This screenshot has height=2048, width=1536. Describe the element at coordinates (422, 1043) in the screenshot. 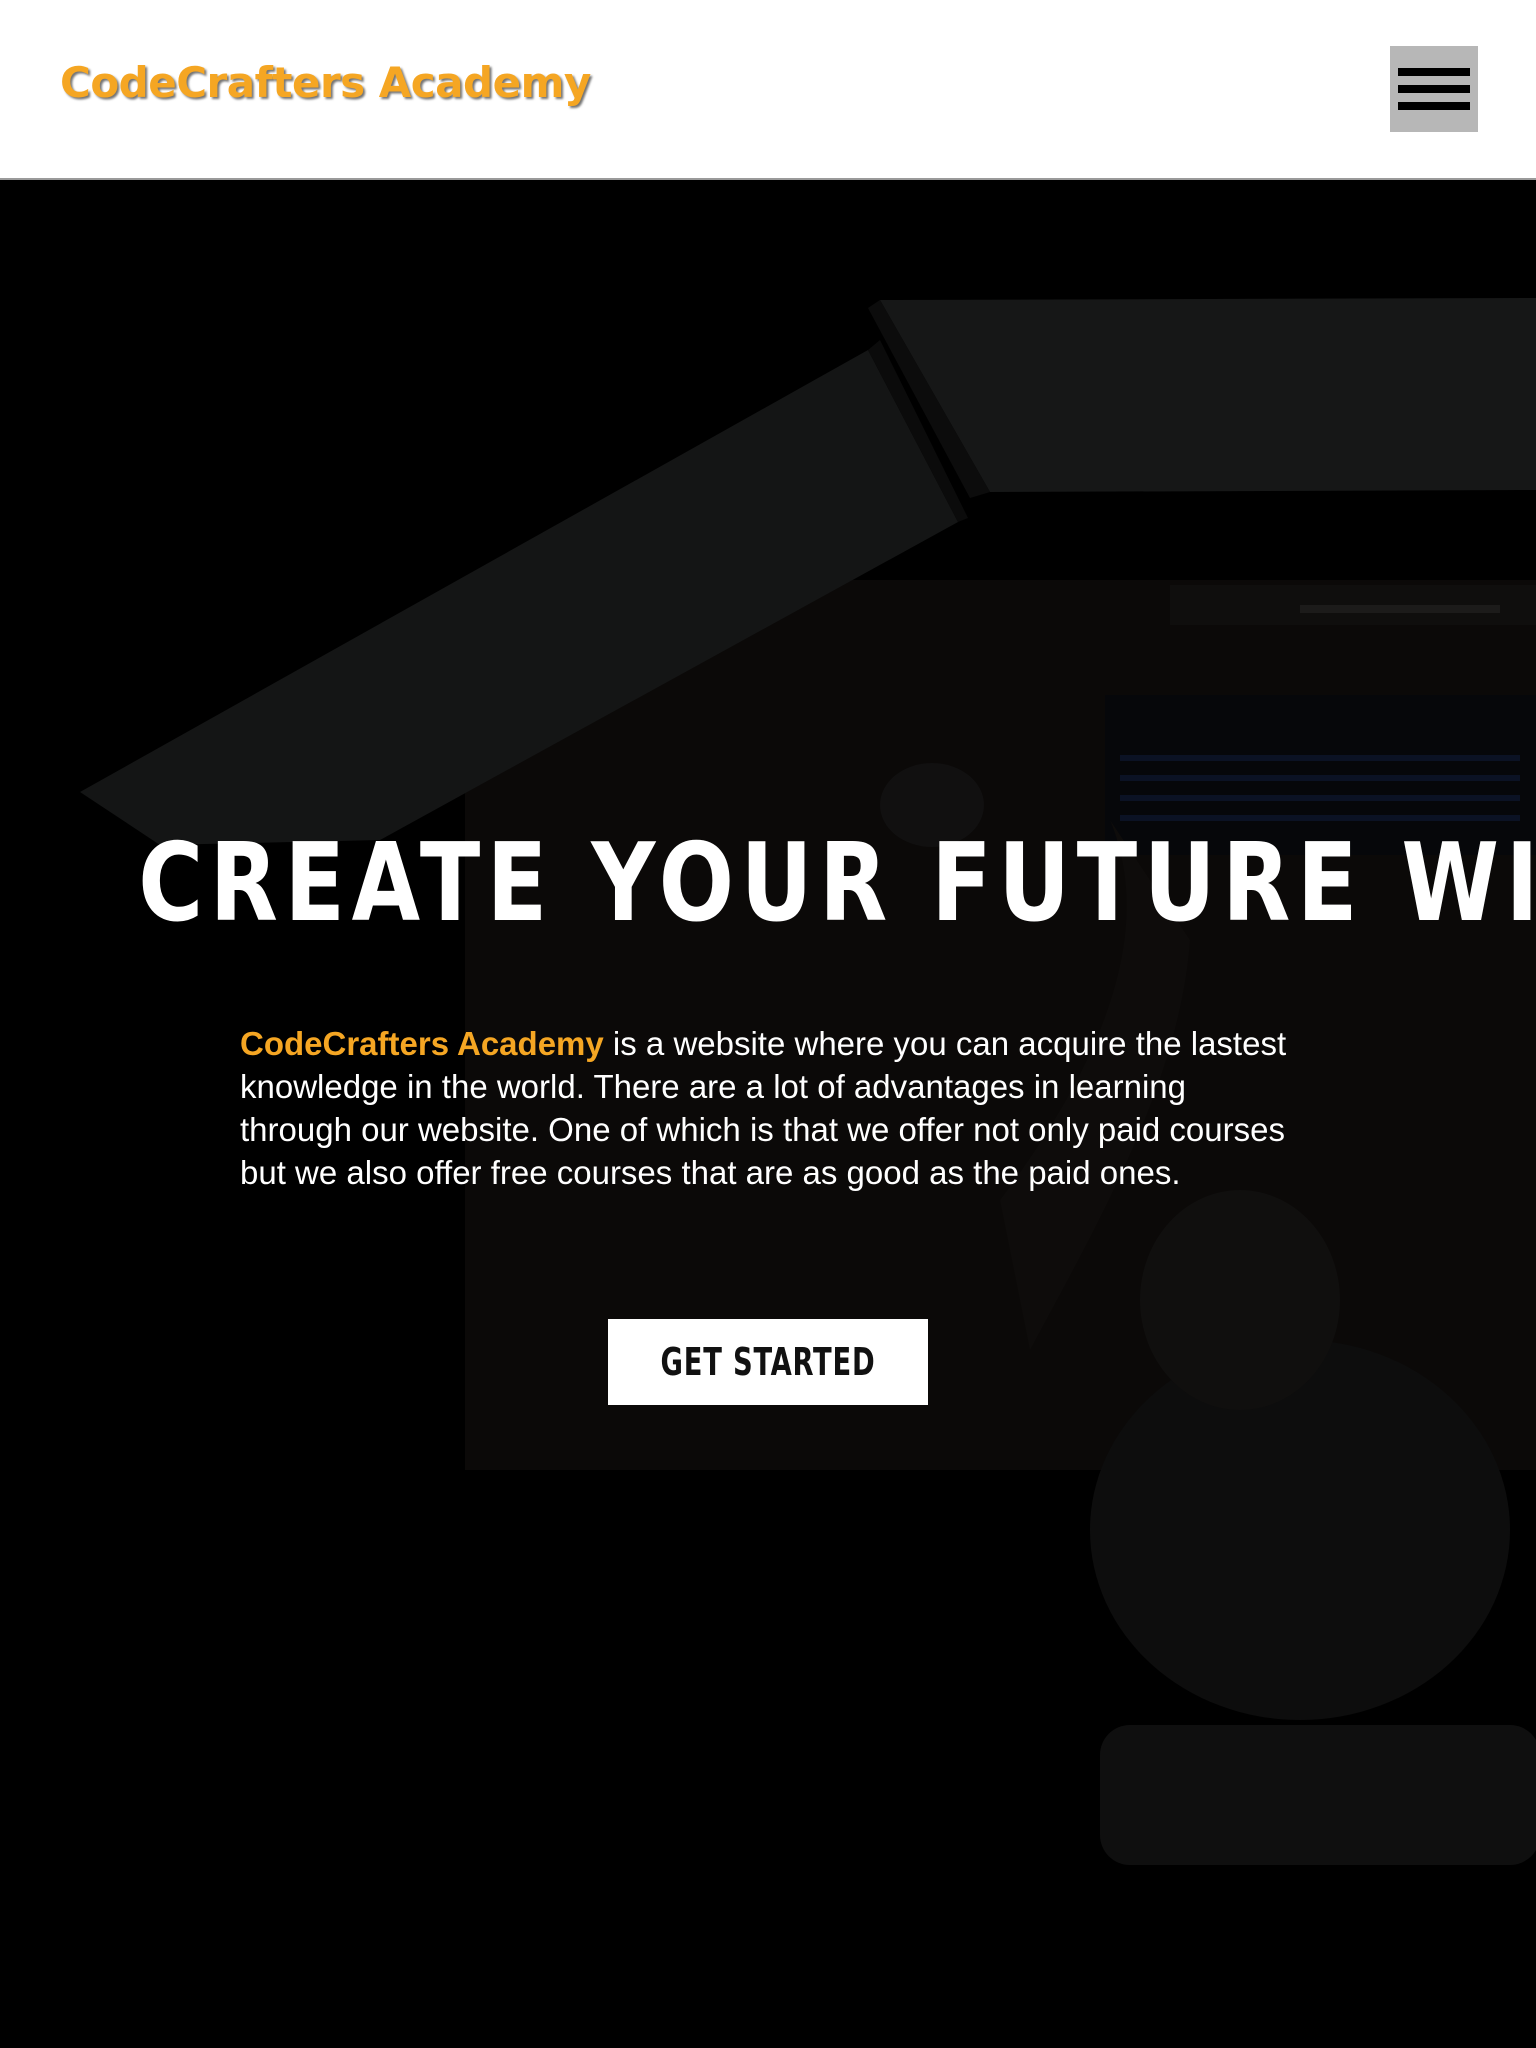

I see `hero-description-brand: CodeCrafters Academy` at that location.